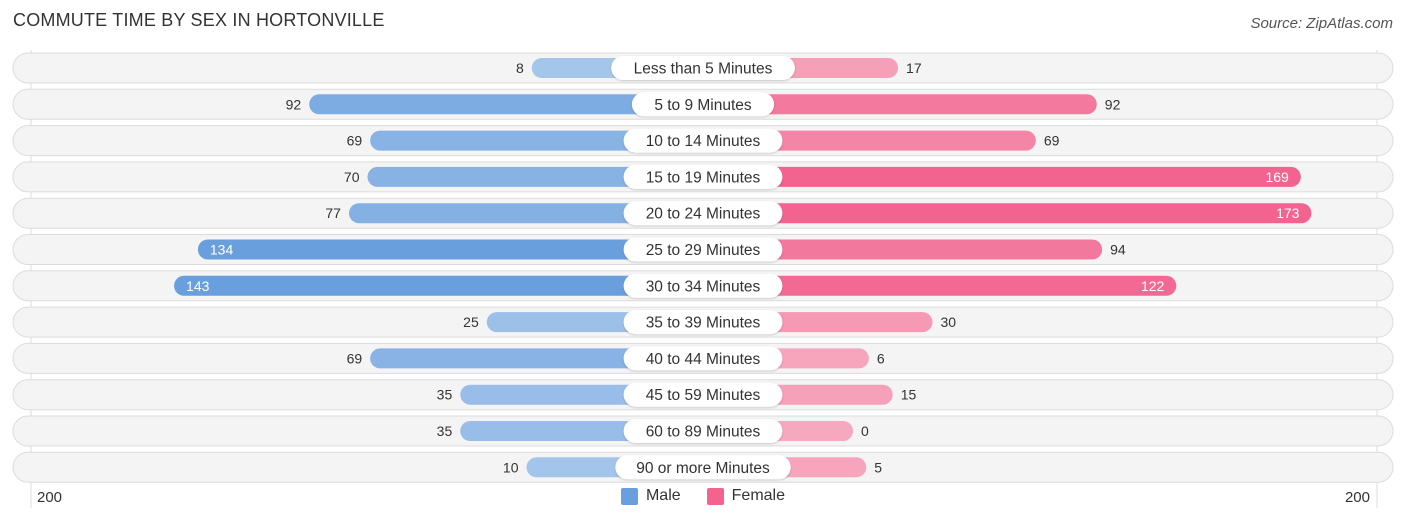 Image resolution: width=1406 pixels, height=523 pixels. I want to click on value-label-male: 10, so click(511, 467).